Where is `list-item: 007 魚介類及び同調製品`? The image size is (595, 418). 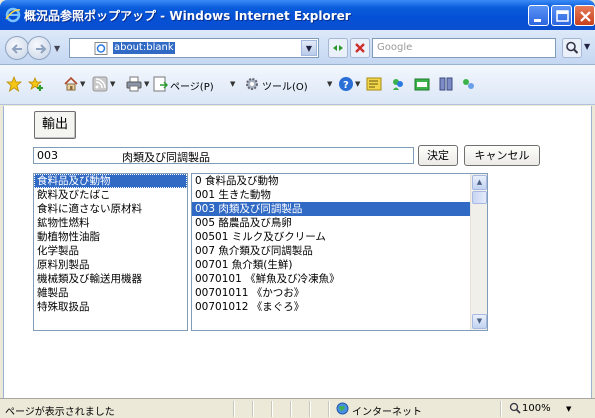
list-item: 007 魚介類及び同調製品 is located at coordinates (339, 251).